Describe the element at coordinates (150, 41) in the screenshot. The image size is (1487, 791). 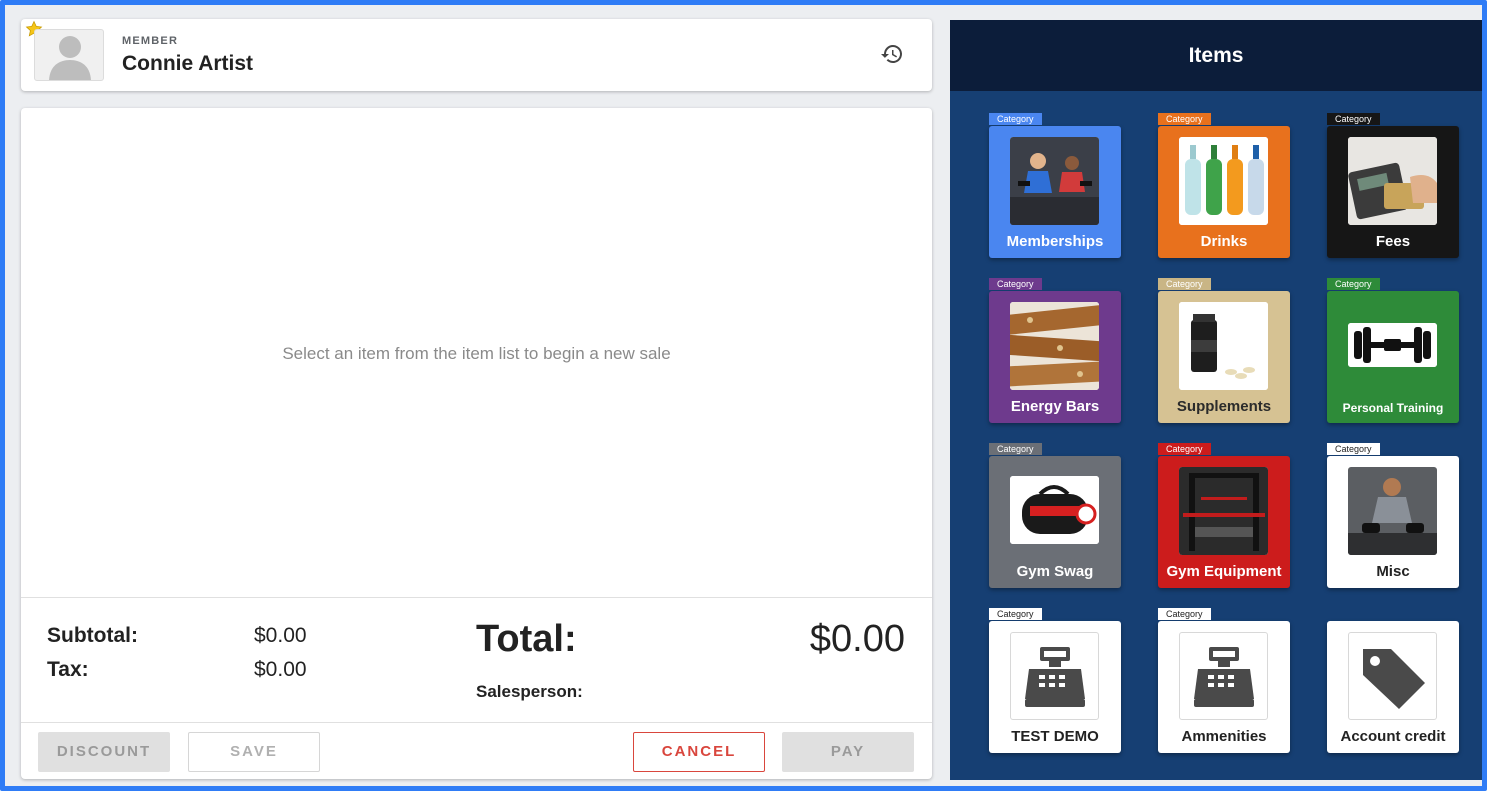
I see `member-label: MEMBER` at that location.